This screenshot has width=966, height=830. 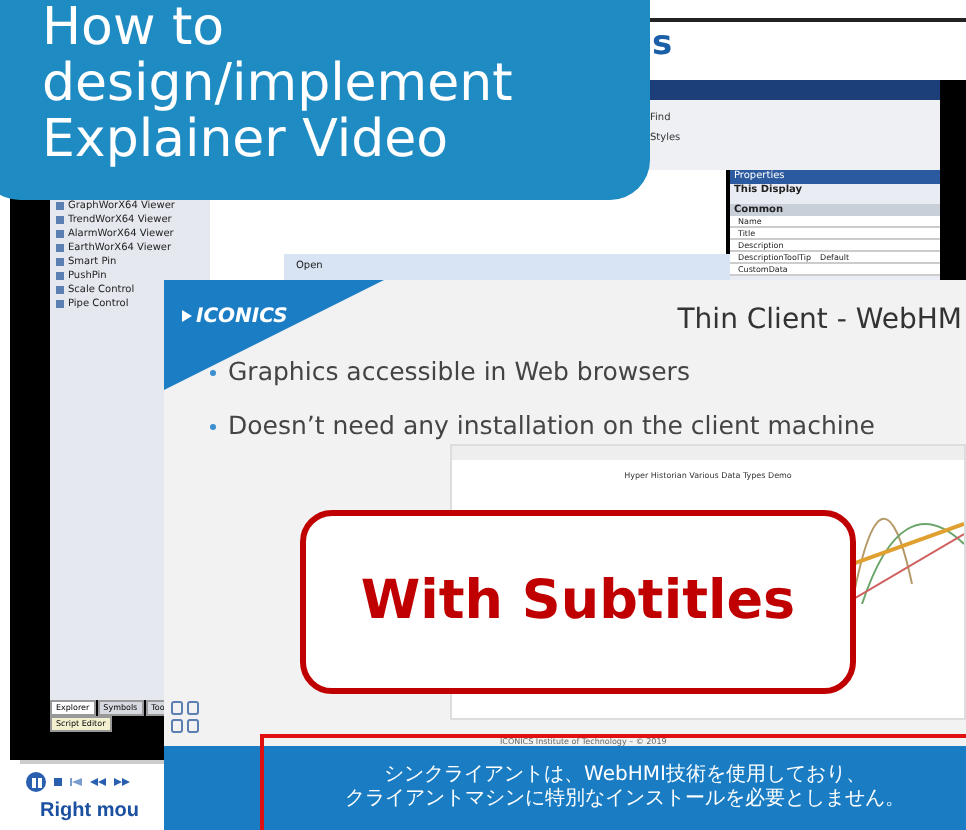 I want to click on subtitle-line: クライアントマシンに特別なインストールを必要としません。, so click(x=625, y=800).